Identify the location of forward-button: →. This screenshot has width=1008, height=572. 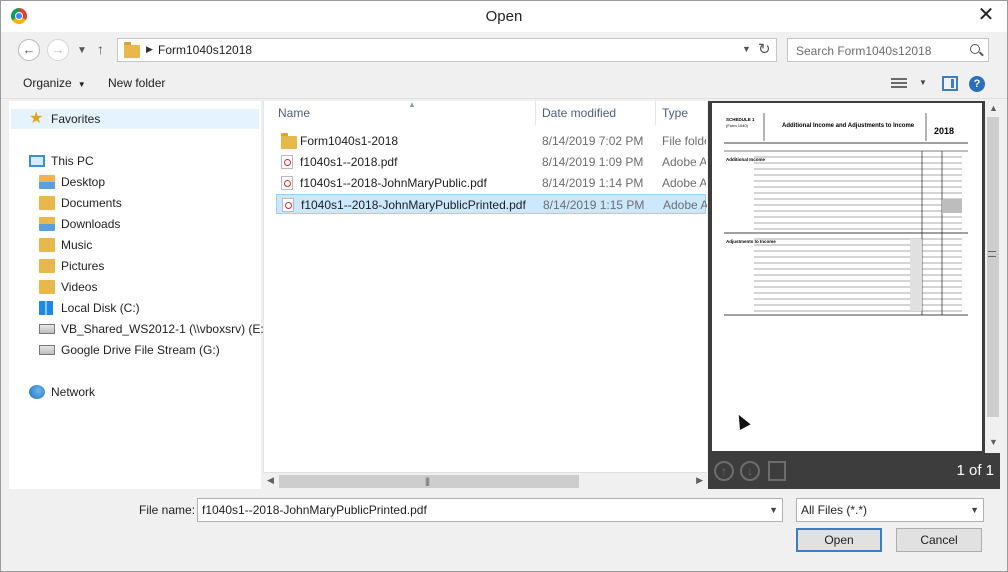
(58, 50).